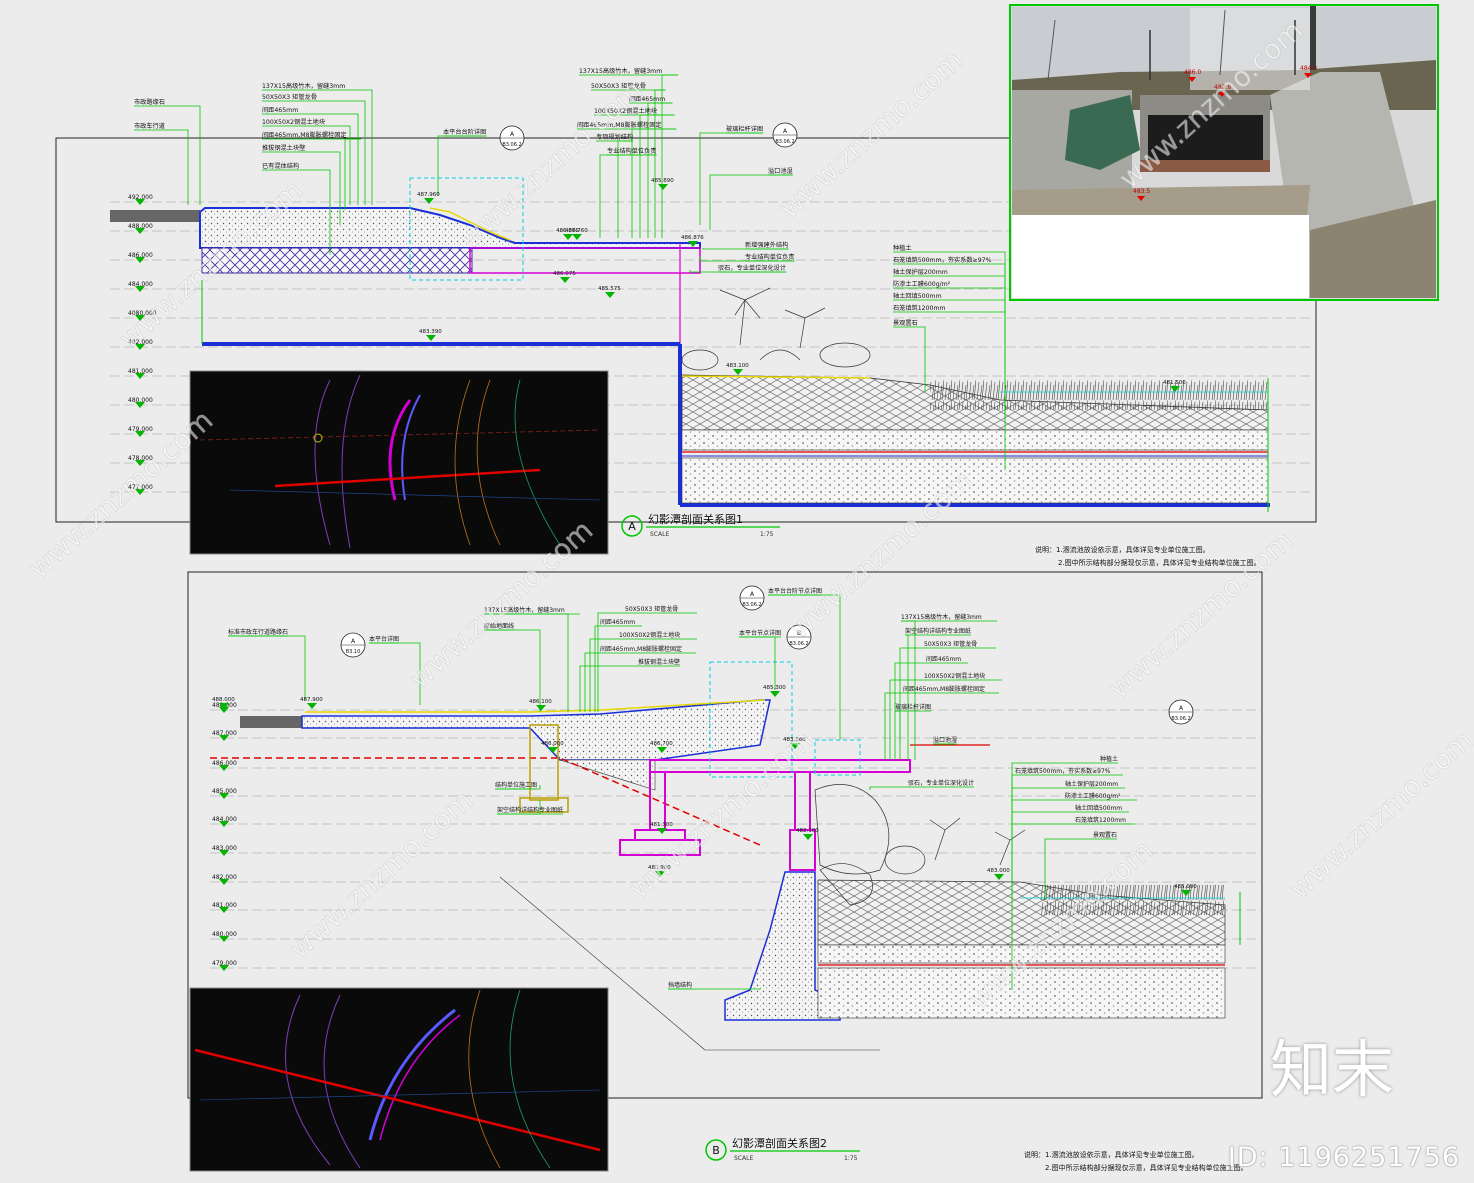  What do you see at coordinates (1146, 1167) in the screenshot?
I see `note-b-2: 2.图中所示结构部分据现仅示意，具体详见专业结构单位施工图。` at bounding box center [1146, 1167].